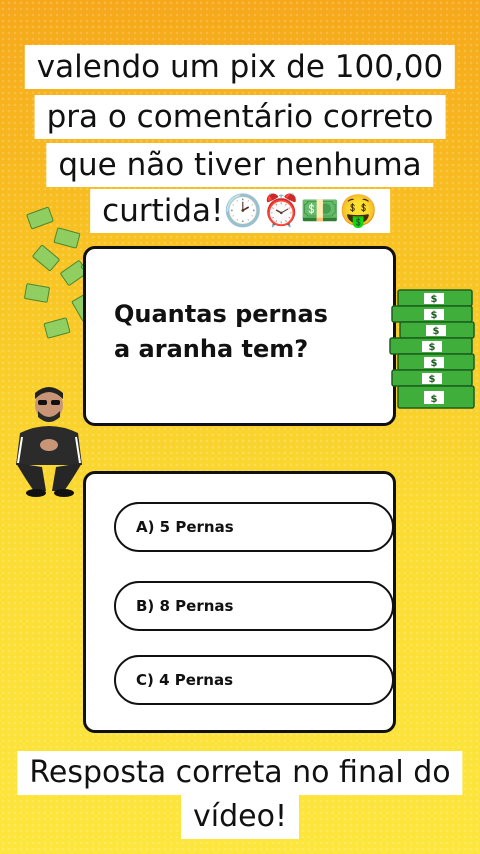 This screenshot has height=854, width=480. What do you see at coordinates (239, 332) in the screenshot?
I see `question-text: Quantas pernas a aranha tem?` at bounding box center [239, 332].